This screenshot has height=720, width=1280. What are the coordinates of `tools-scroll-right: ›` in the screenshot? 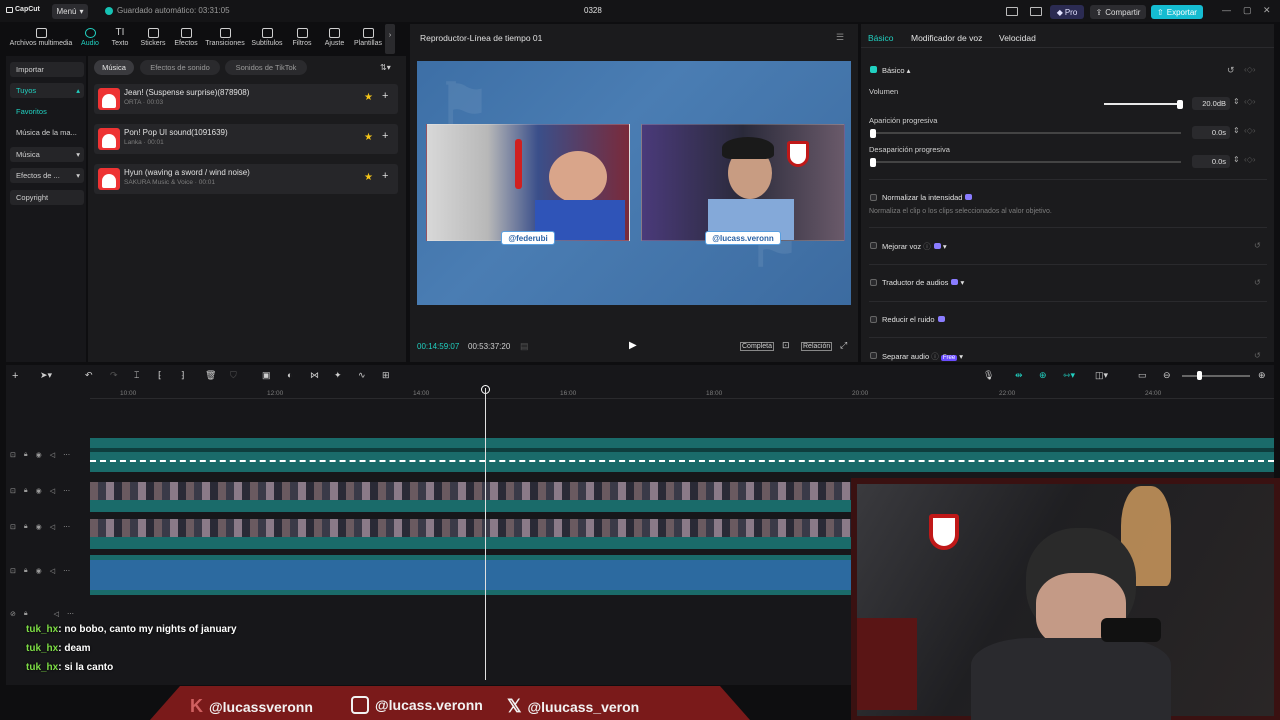 It's located at (390, 39).